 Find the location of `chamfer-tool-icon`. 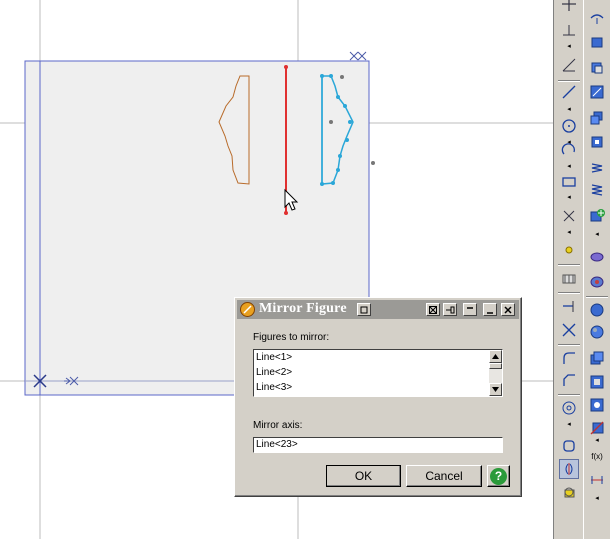

chamfer-tool-icon is located at coordinates (569, 380).